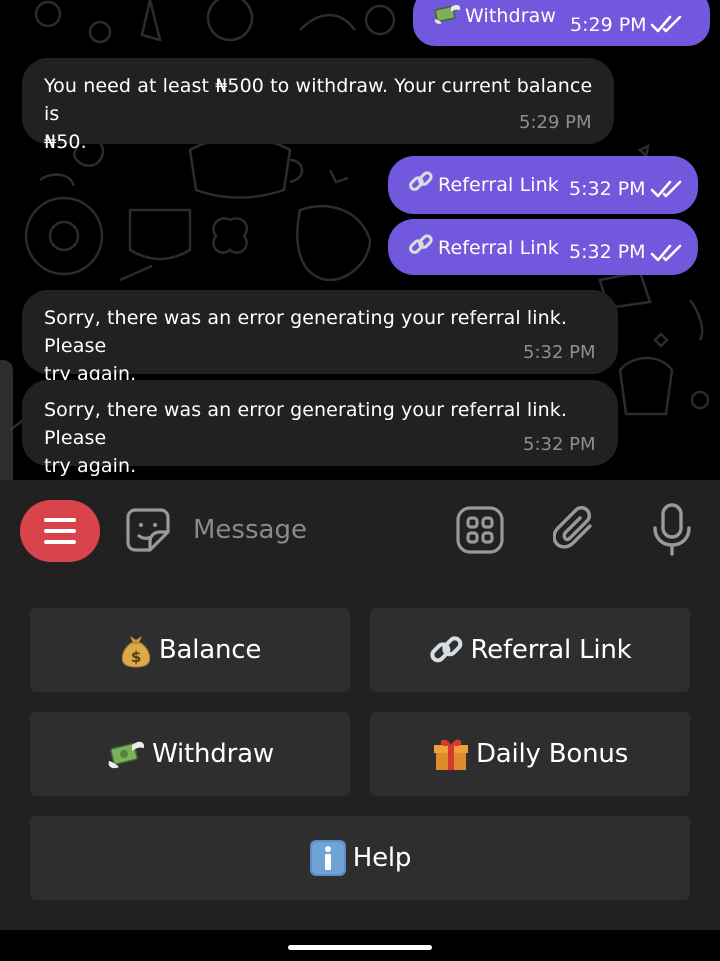  I want to click on message-composer, so click(360, 530).